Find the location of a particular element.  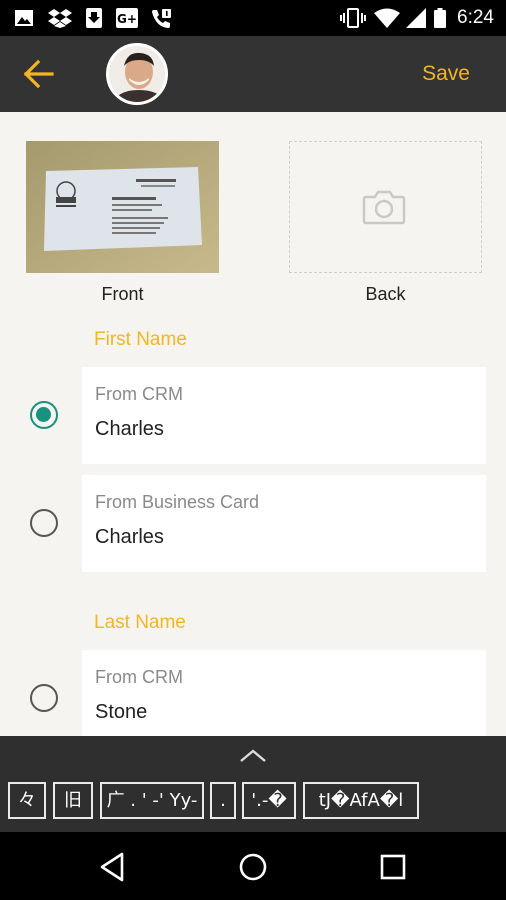

suggestion-key: . is located at coordinates (223, 800).